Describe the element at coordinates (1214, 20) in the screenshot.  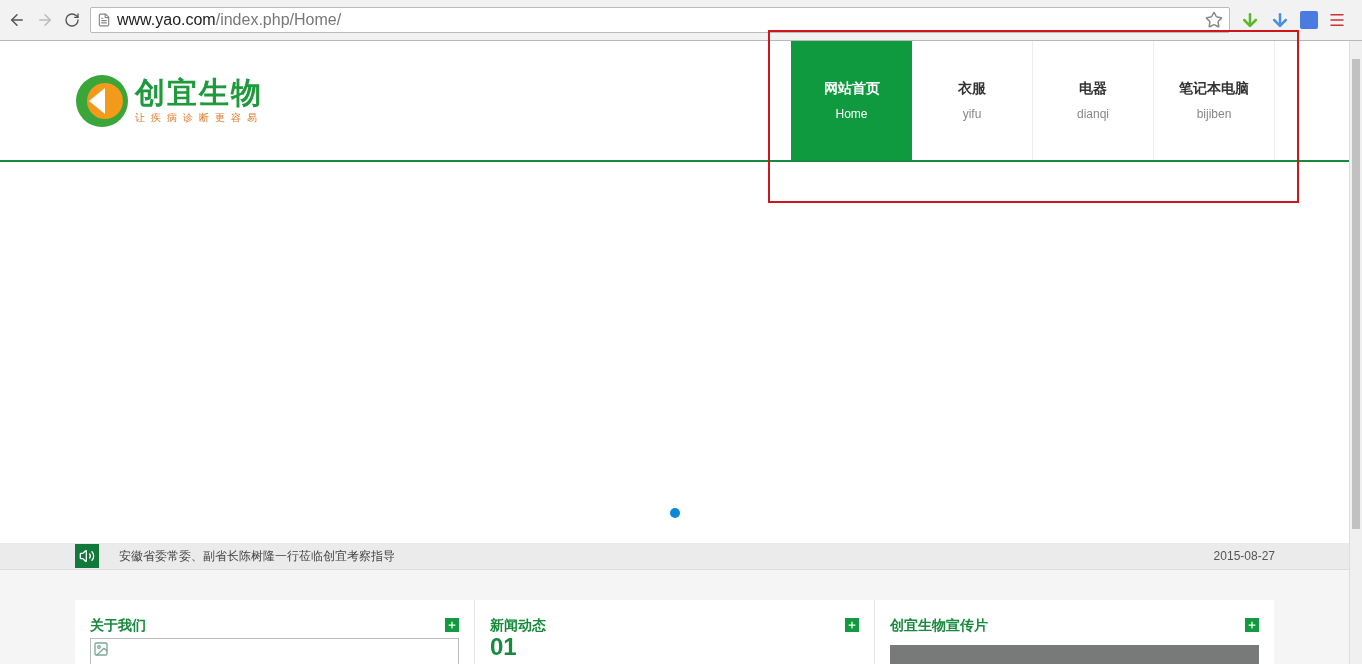
I see `bookmark-star-icon` at that location.